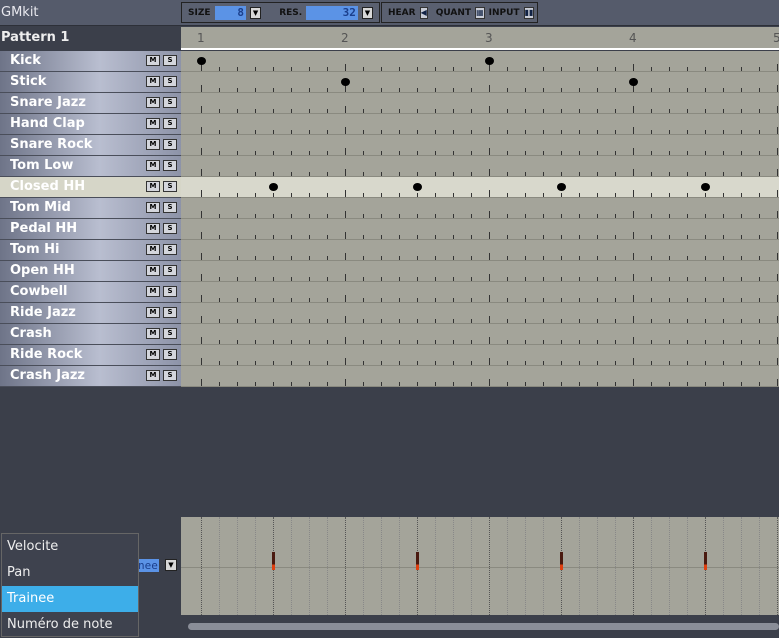  Describe the element at coordinates (633, 566) in the screenshot. I see `grid-line` at that location.